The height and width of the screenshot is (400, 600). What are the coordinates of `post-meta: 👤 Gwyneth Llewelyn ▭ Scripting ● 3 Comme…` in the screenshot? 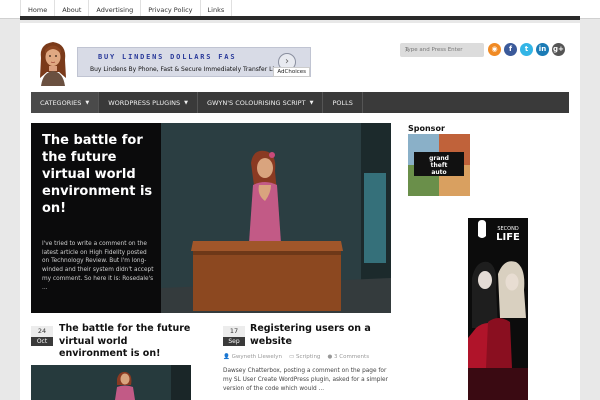 It's located at (296, 357).